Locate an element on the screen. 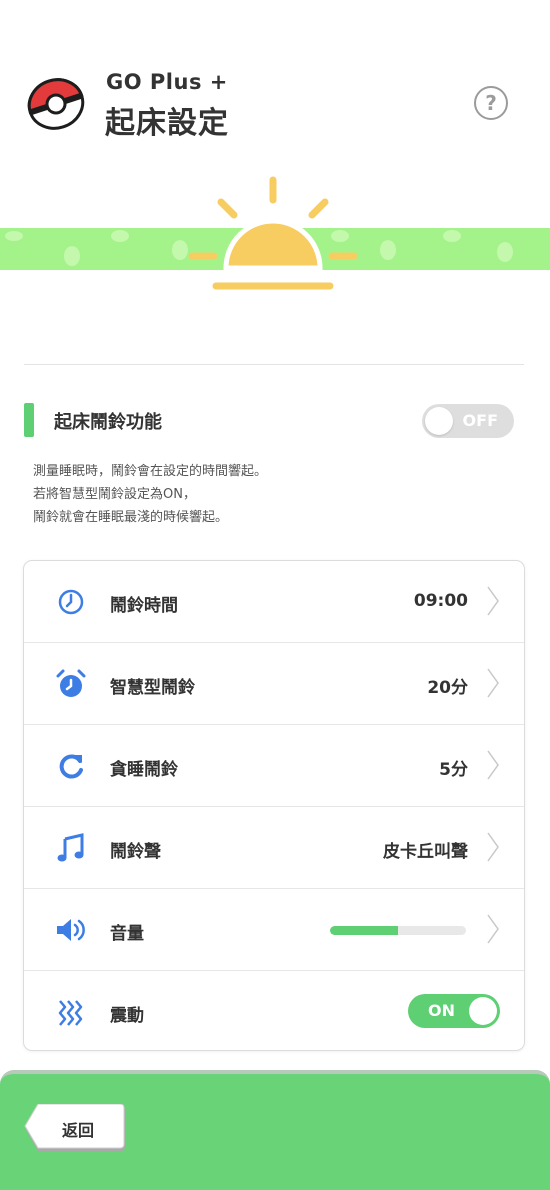 This screenshot has width=550, height=1190. settings-row-value: 皮卡丘叫聲 is located at coordinates (425, 852).